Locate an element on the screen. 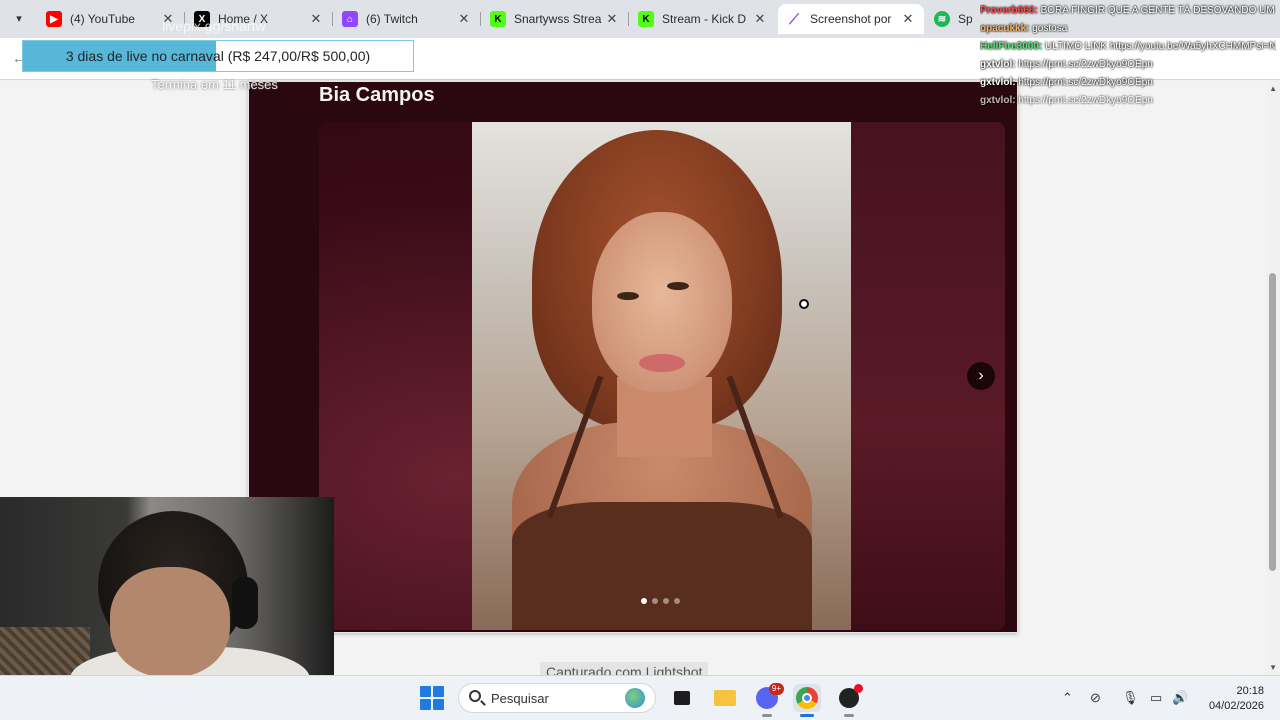  taskbar-app-obs is located at coordinates (849, 700).